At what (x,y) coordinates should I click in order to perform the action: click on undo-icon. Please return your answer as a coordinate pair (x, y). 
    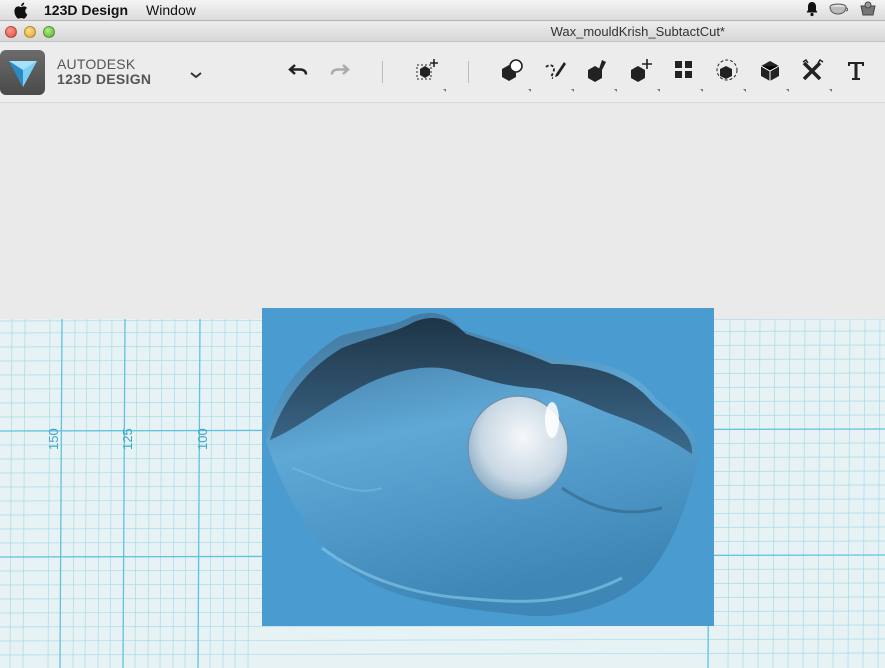
    Looking at the image, I should click on (298, 72).